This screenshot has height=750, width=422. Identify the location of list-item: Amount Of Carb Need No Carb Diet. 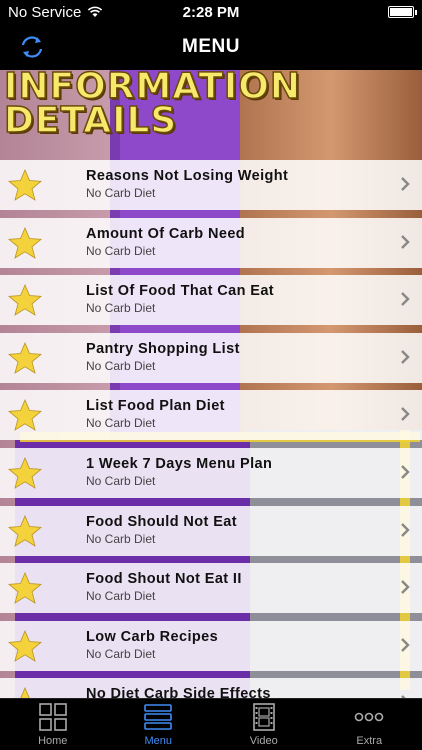
(211, 242).